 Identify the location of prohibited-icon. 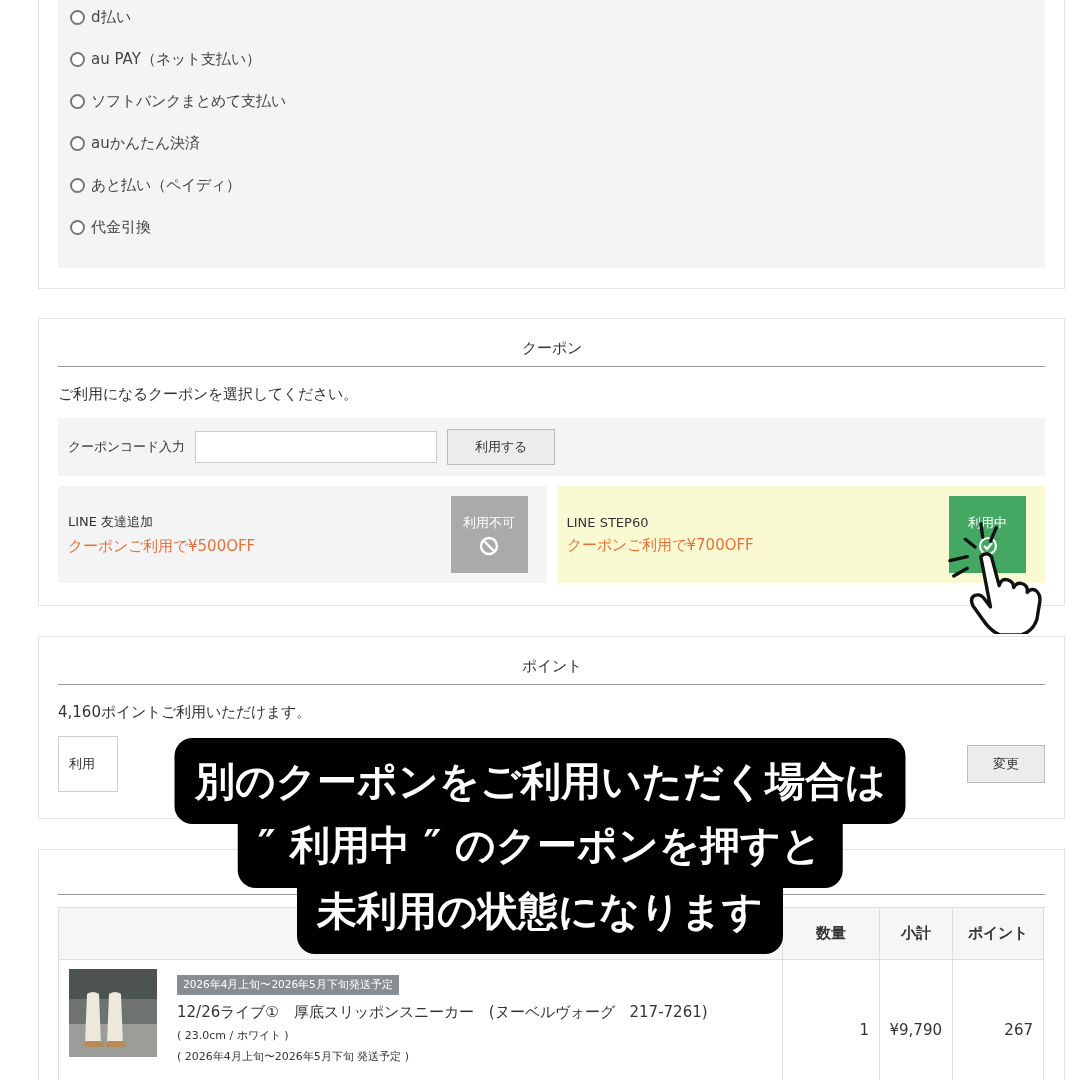
(489, 545).